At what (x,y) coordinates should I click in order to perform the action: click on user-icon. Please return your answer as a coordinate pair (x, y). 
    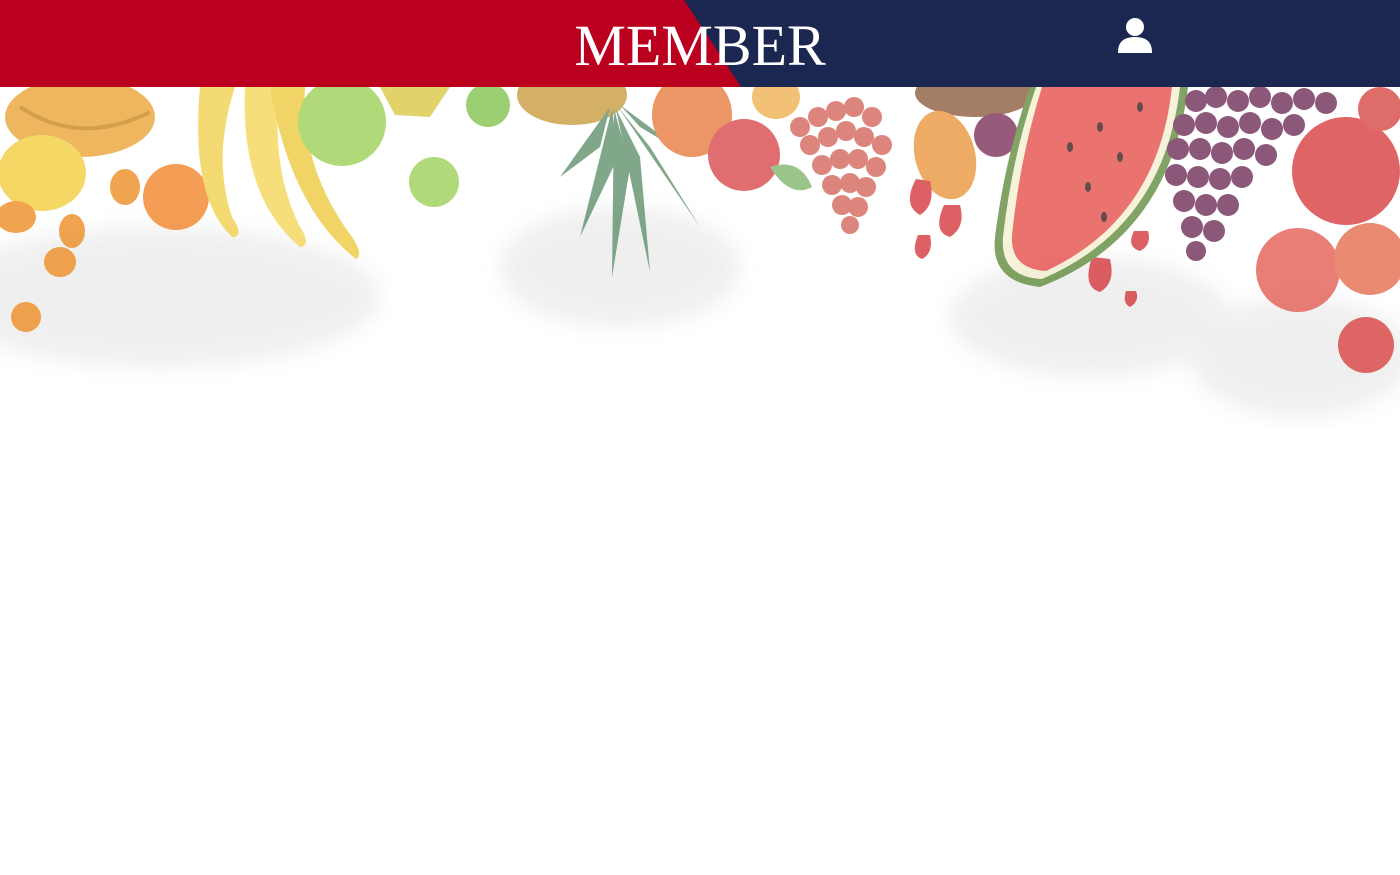
    Looking at the image, I should click on (1135, 35).